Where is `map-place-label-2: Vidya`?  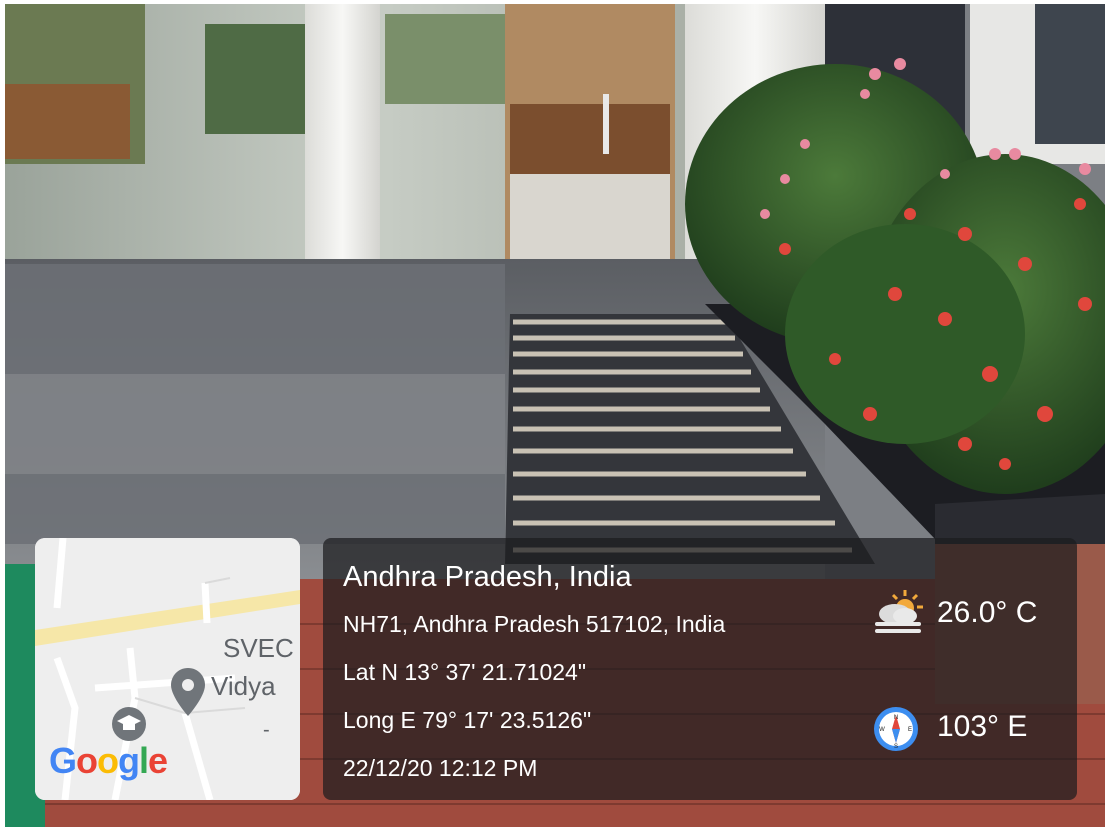
map-place-label-2: Vidya is located at coordinates (243, 686).